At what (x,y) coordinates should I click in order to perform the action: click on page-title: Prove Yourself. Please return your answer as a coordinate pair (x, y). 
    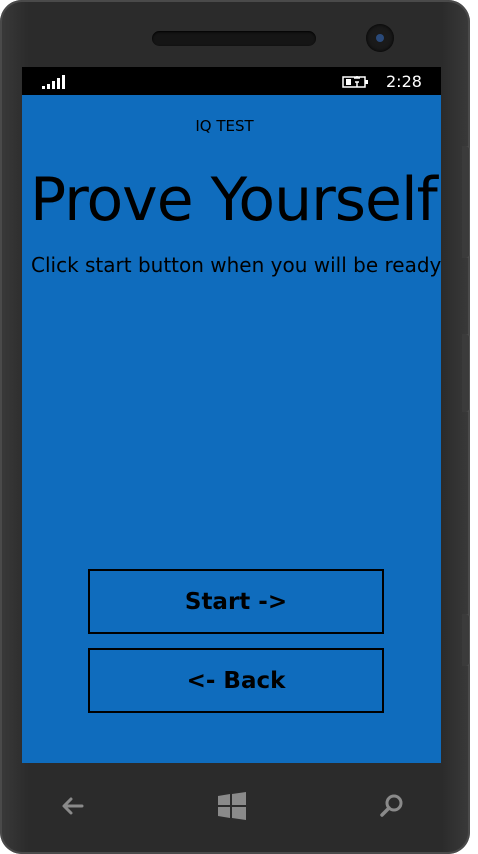
    Looking at the image, I should click on (234, 200).